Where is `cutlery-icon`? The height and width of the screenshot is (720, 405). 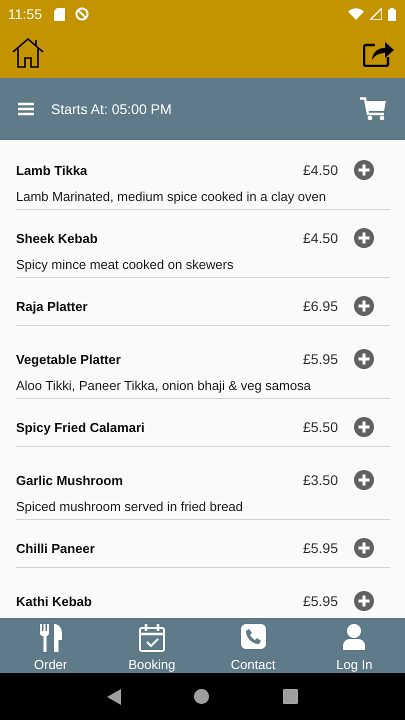
cutlery-icon is located at coordinates (51, 638).